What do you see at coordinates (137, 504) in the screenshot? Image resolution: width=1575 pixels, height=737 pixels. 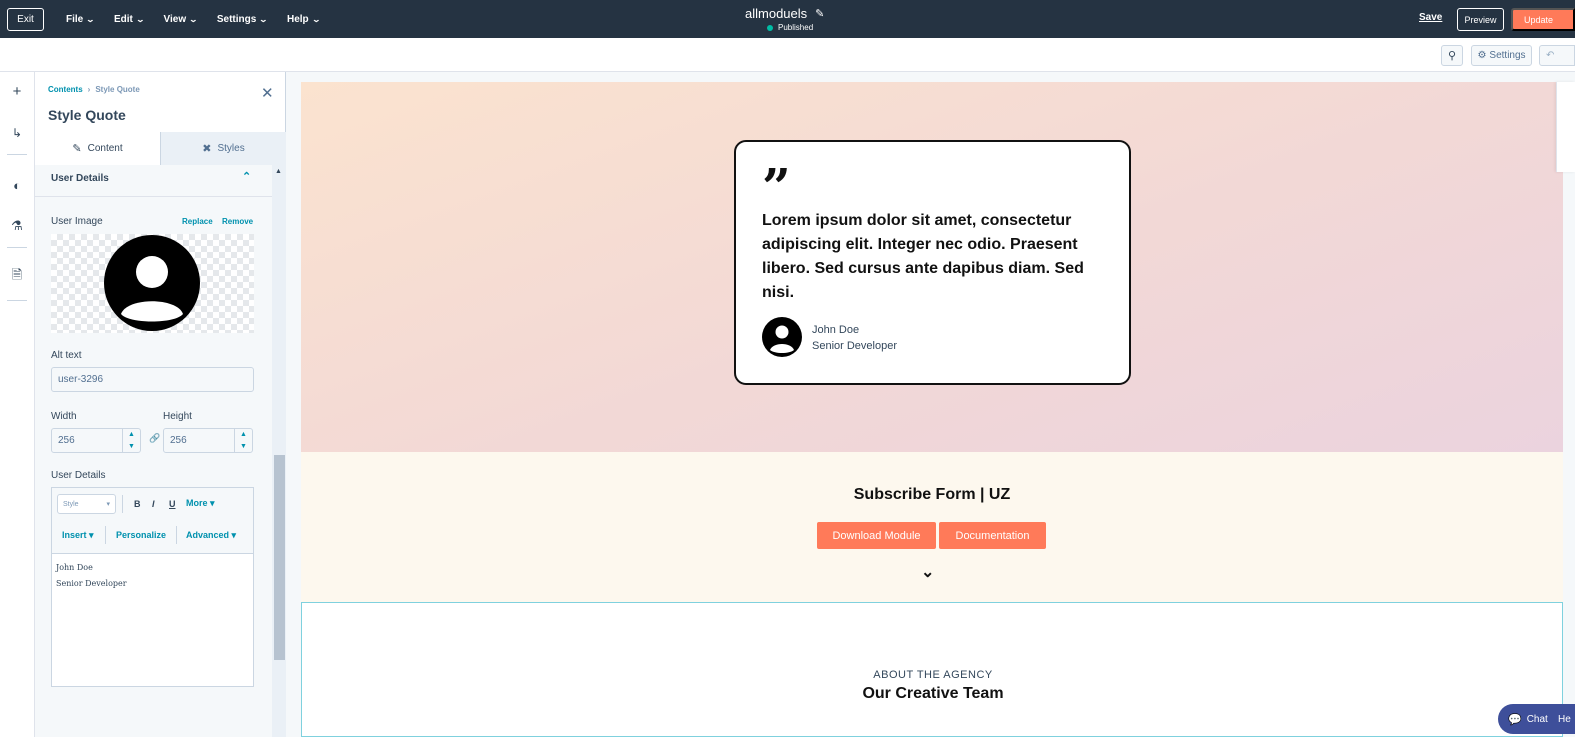 I see `bold-button: B` at bounding box center [137, 504].